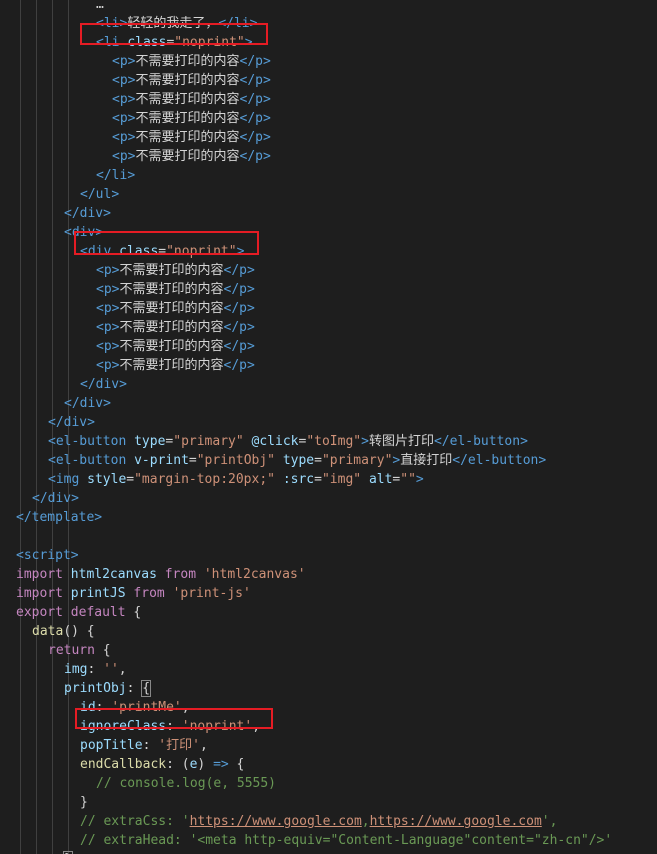  Describe the element at coordinates (186, 783) in the screenshot. I see `code-token: // console.log(e, 5555)` at that location.